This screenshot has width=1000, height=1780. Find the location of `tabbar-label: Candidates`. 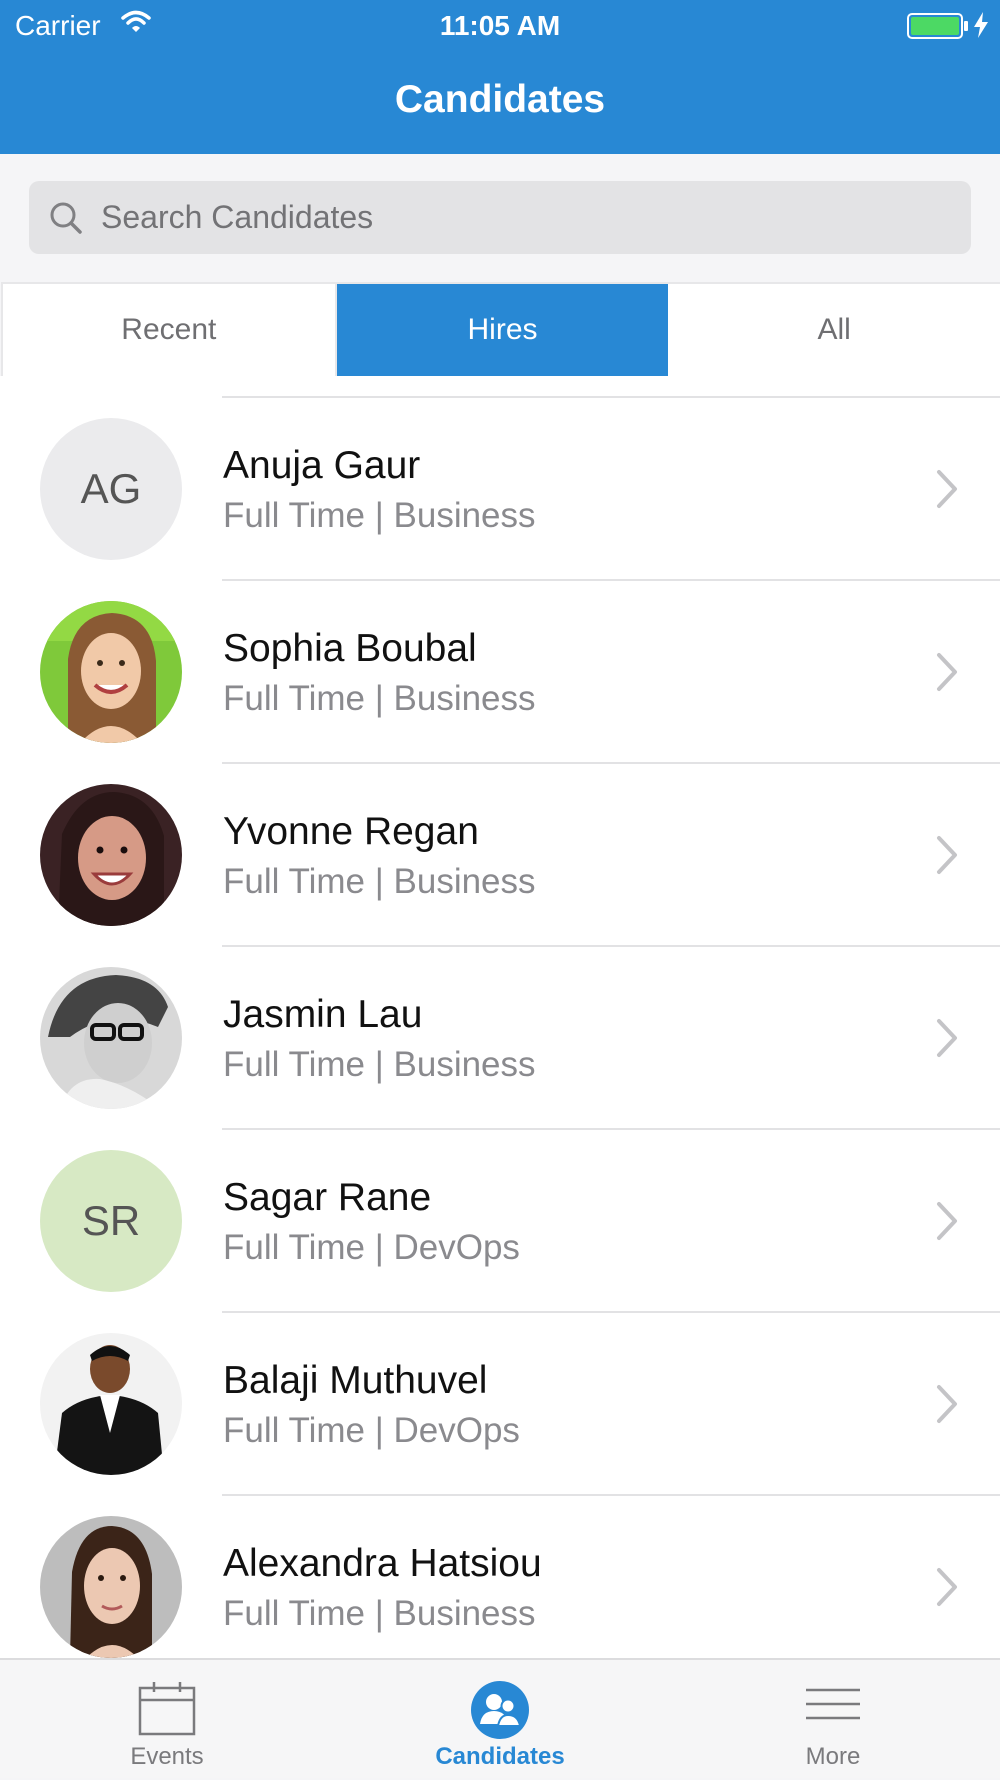

tabbar-label: Candidates is located at coordinates (500, 1756).